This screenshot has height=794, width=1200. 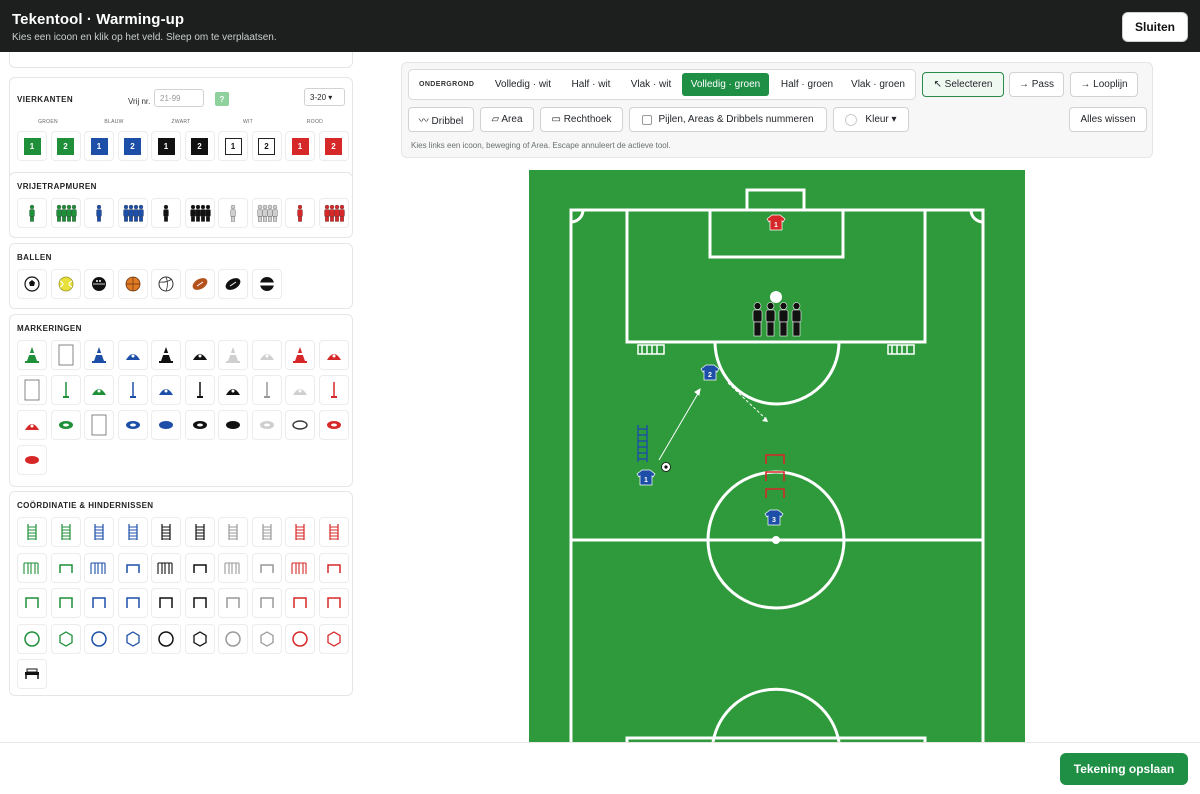 What do you see at coordinates (132, 603) in the screenshot?
I see `obstacle-hurdle-b-blue-tile` at bounding box center [132, 603].